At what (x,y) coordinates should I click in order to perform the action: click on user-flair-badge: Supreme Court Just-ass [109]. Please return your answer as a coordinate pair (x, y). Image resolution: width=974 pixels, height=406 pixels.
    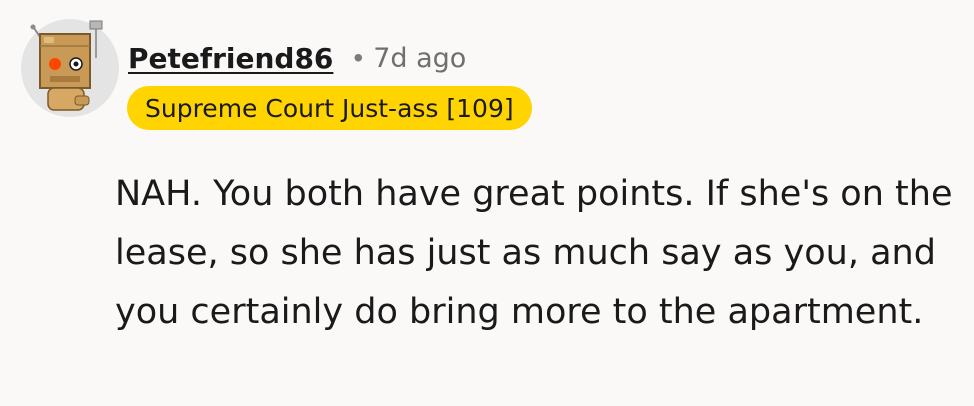
    Looking at the image, I should click on (329, 108).